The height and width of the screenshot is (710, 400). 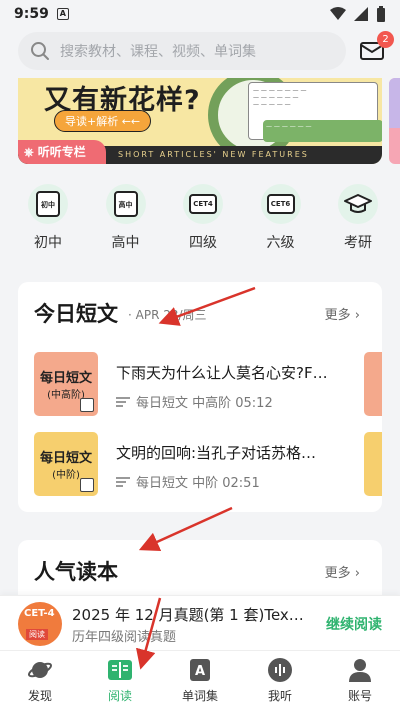 I want to click on category-row: 初中 初中 高中 高中 CET4 四级 CET6 六级 考研, so click(x=203, y=219).